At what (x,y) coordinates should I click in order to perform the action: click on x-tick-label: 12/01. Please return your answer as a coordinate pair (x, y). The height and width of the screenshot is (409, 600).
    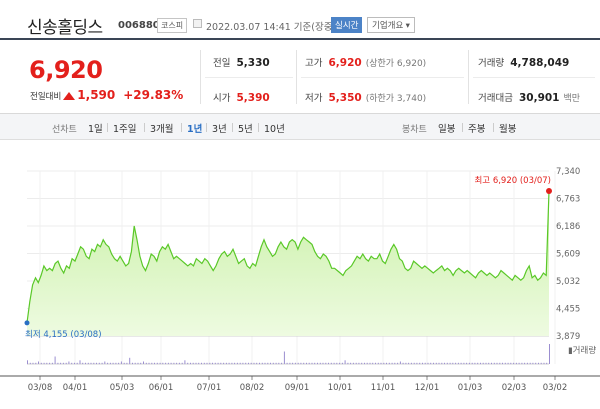
    Looking at the image, I should click on (427, 388).